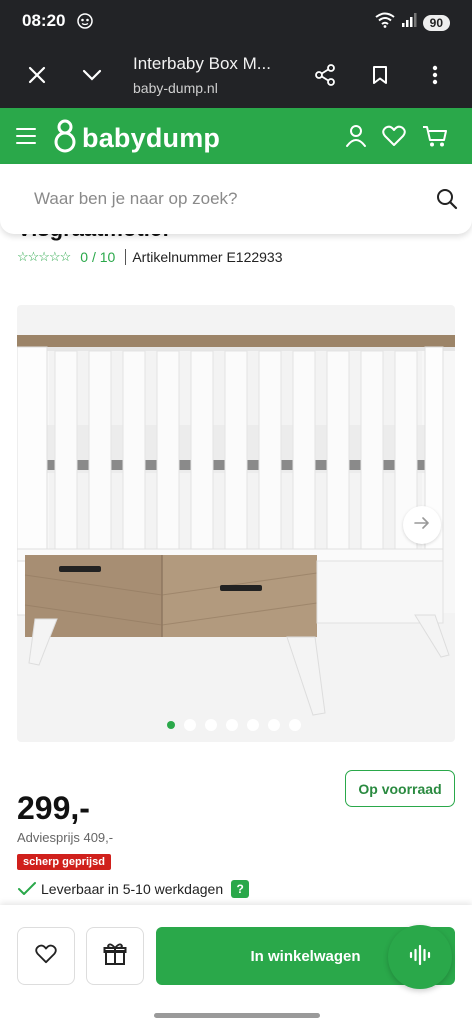  What do you see at coordinates (236, 21) in the screenshot?
I see `status-bar: 08:20 90` at bounding box center [236, 21].